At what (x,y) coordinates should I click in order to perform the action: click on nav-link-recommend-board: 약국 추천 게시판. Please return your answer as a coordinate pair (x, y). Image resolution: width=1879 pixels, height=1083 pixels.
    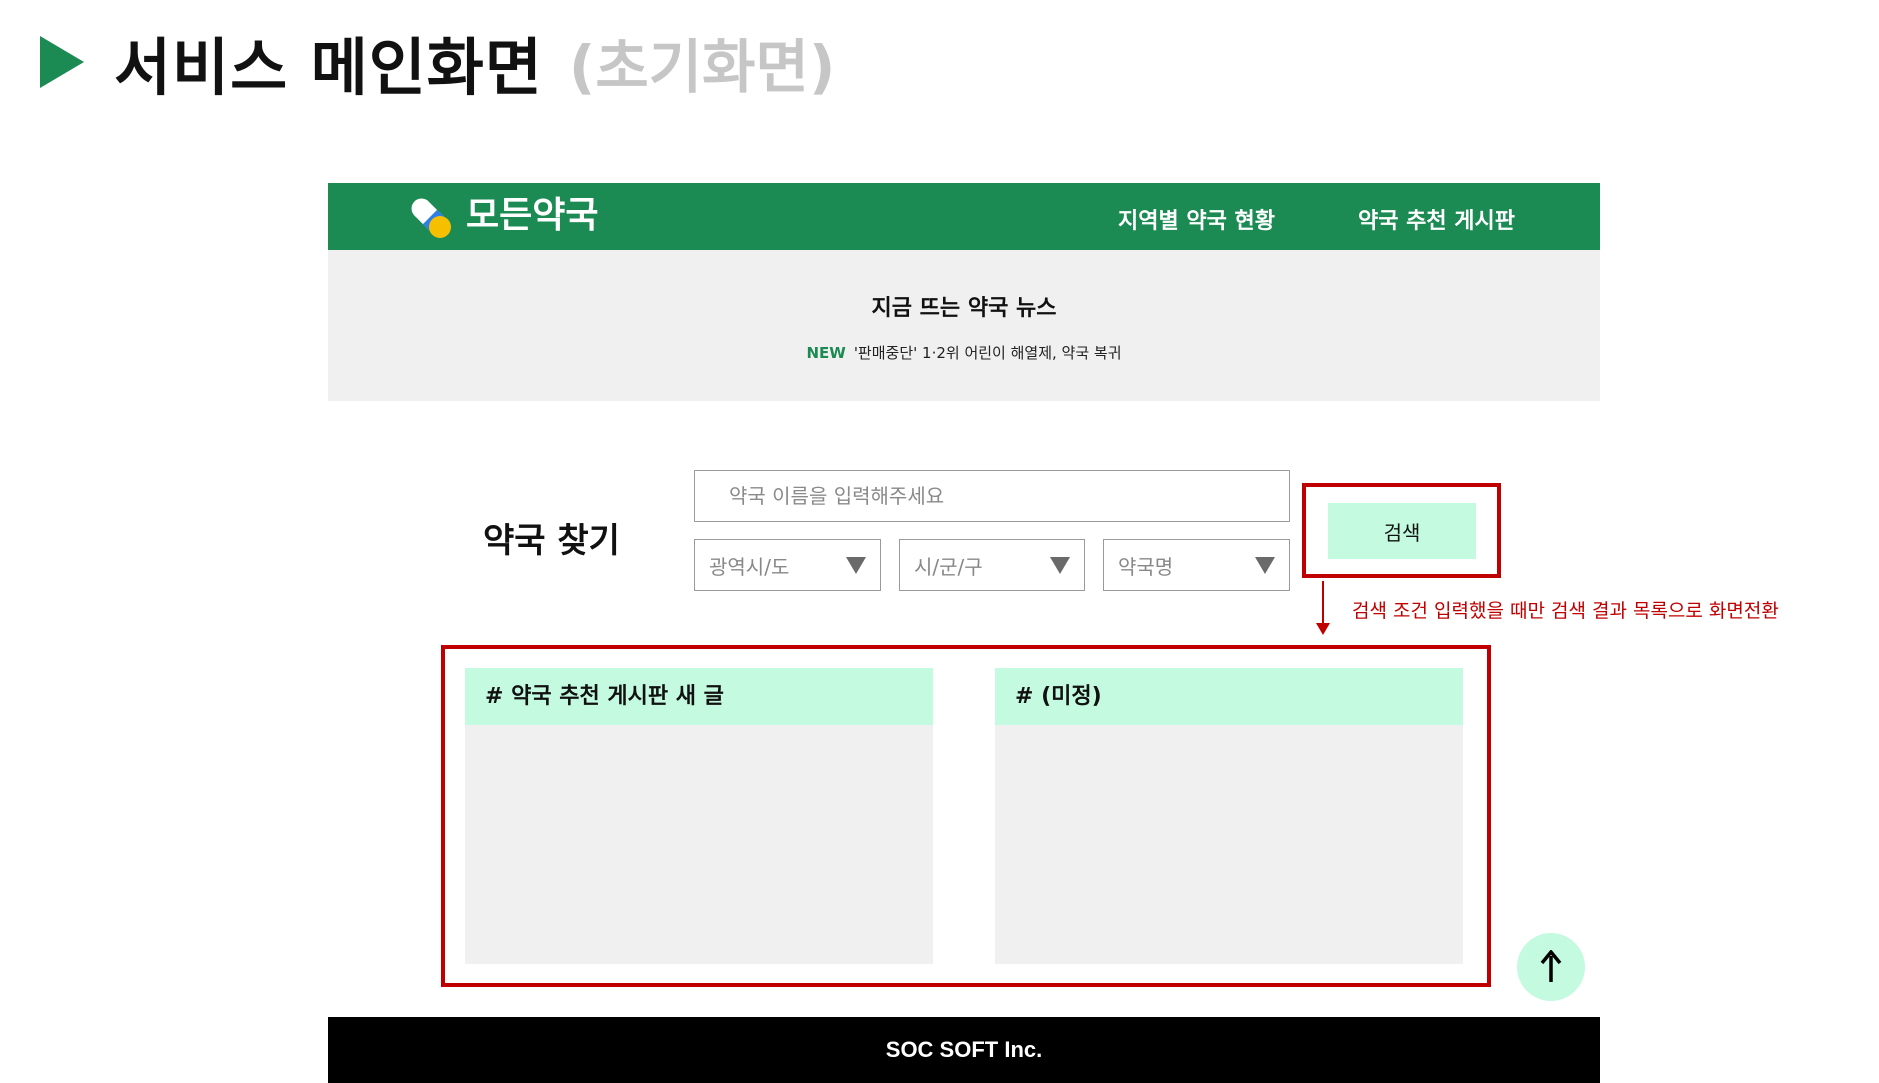
    Looking at the image, I should click on (1436, 219).